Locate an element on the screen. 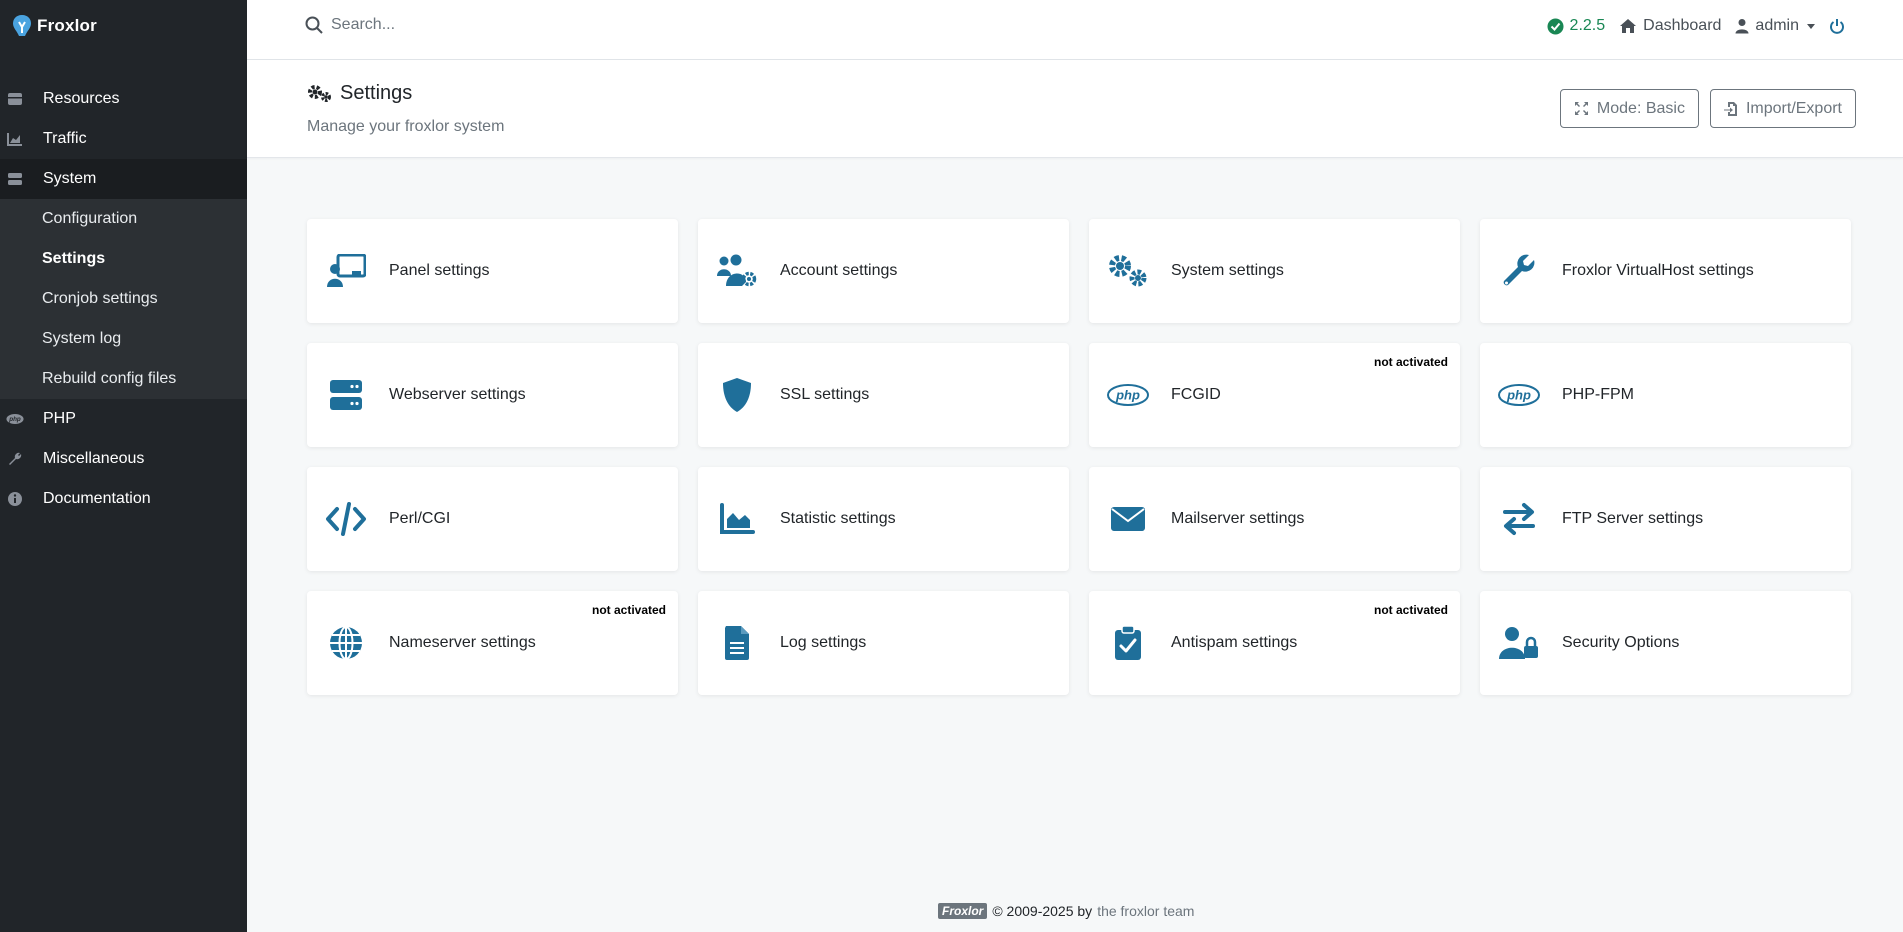 This screenshot has width=1903, height=932. settings-card-panel: Panel settings is located at coordinates (492, 271).